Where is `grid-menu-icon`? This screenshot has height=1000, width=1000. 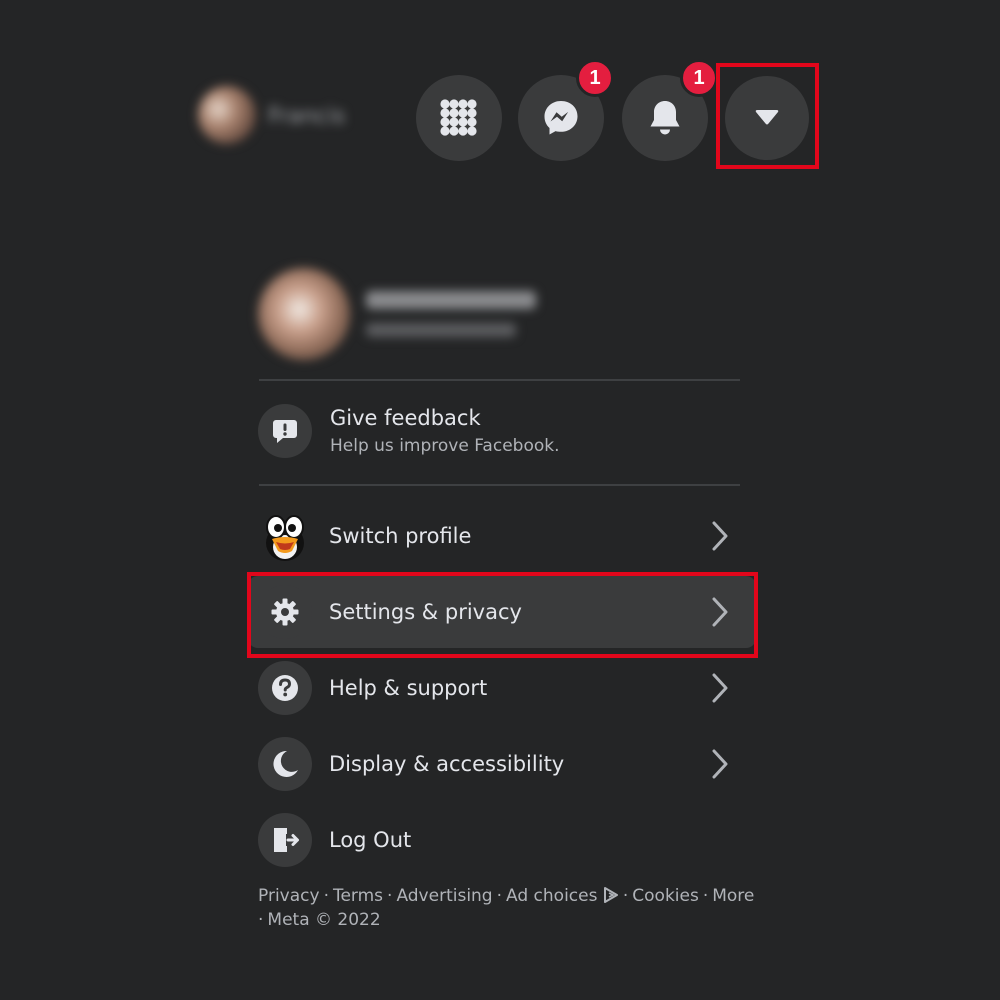 grid-menu-icon is located at coordinates (458, 117).